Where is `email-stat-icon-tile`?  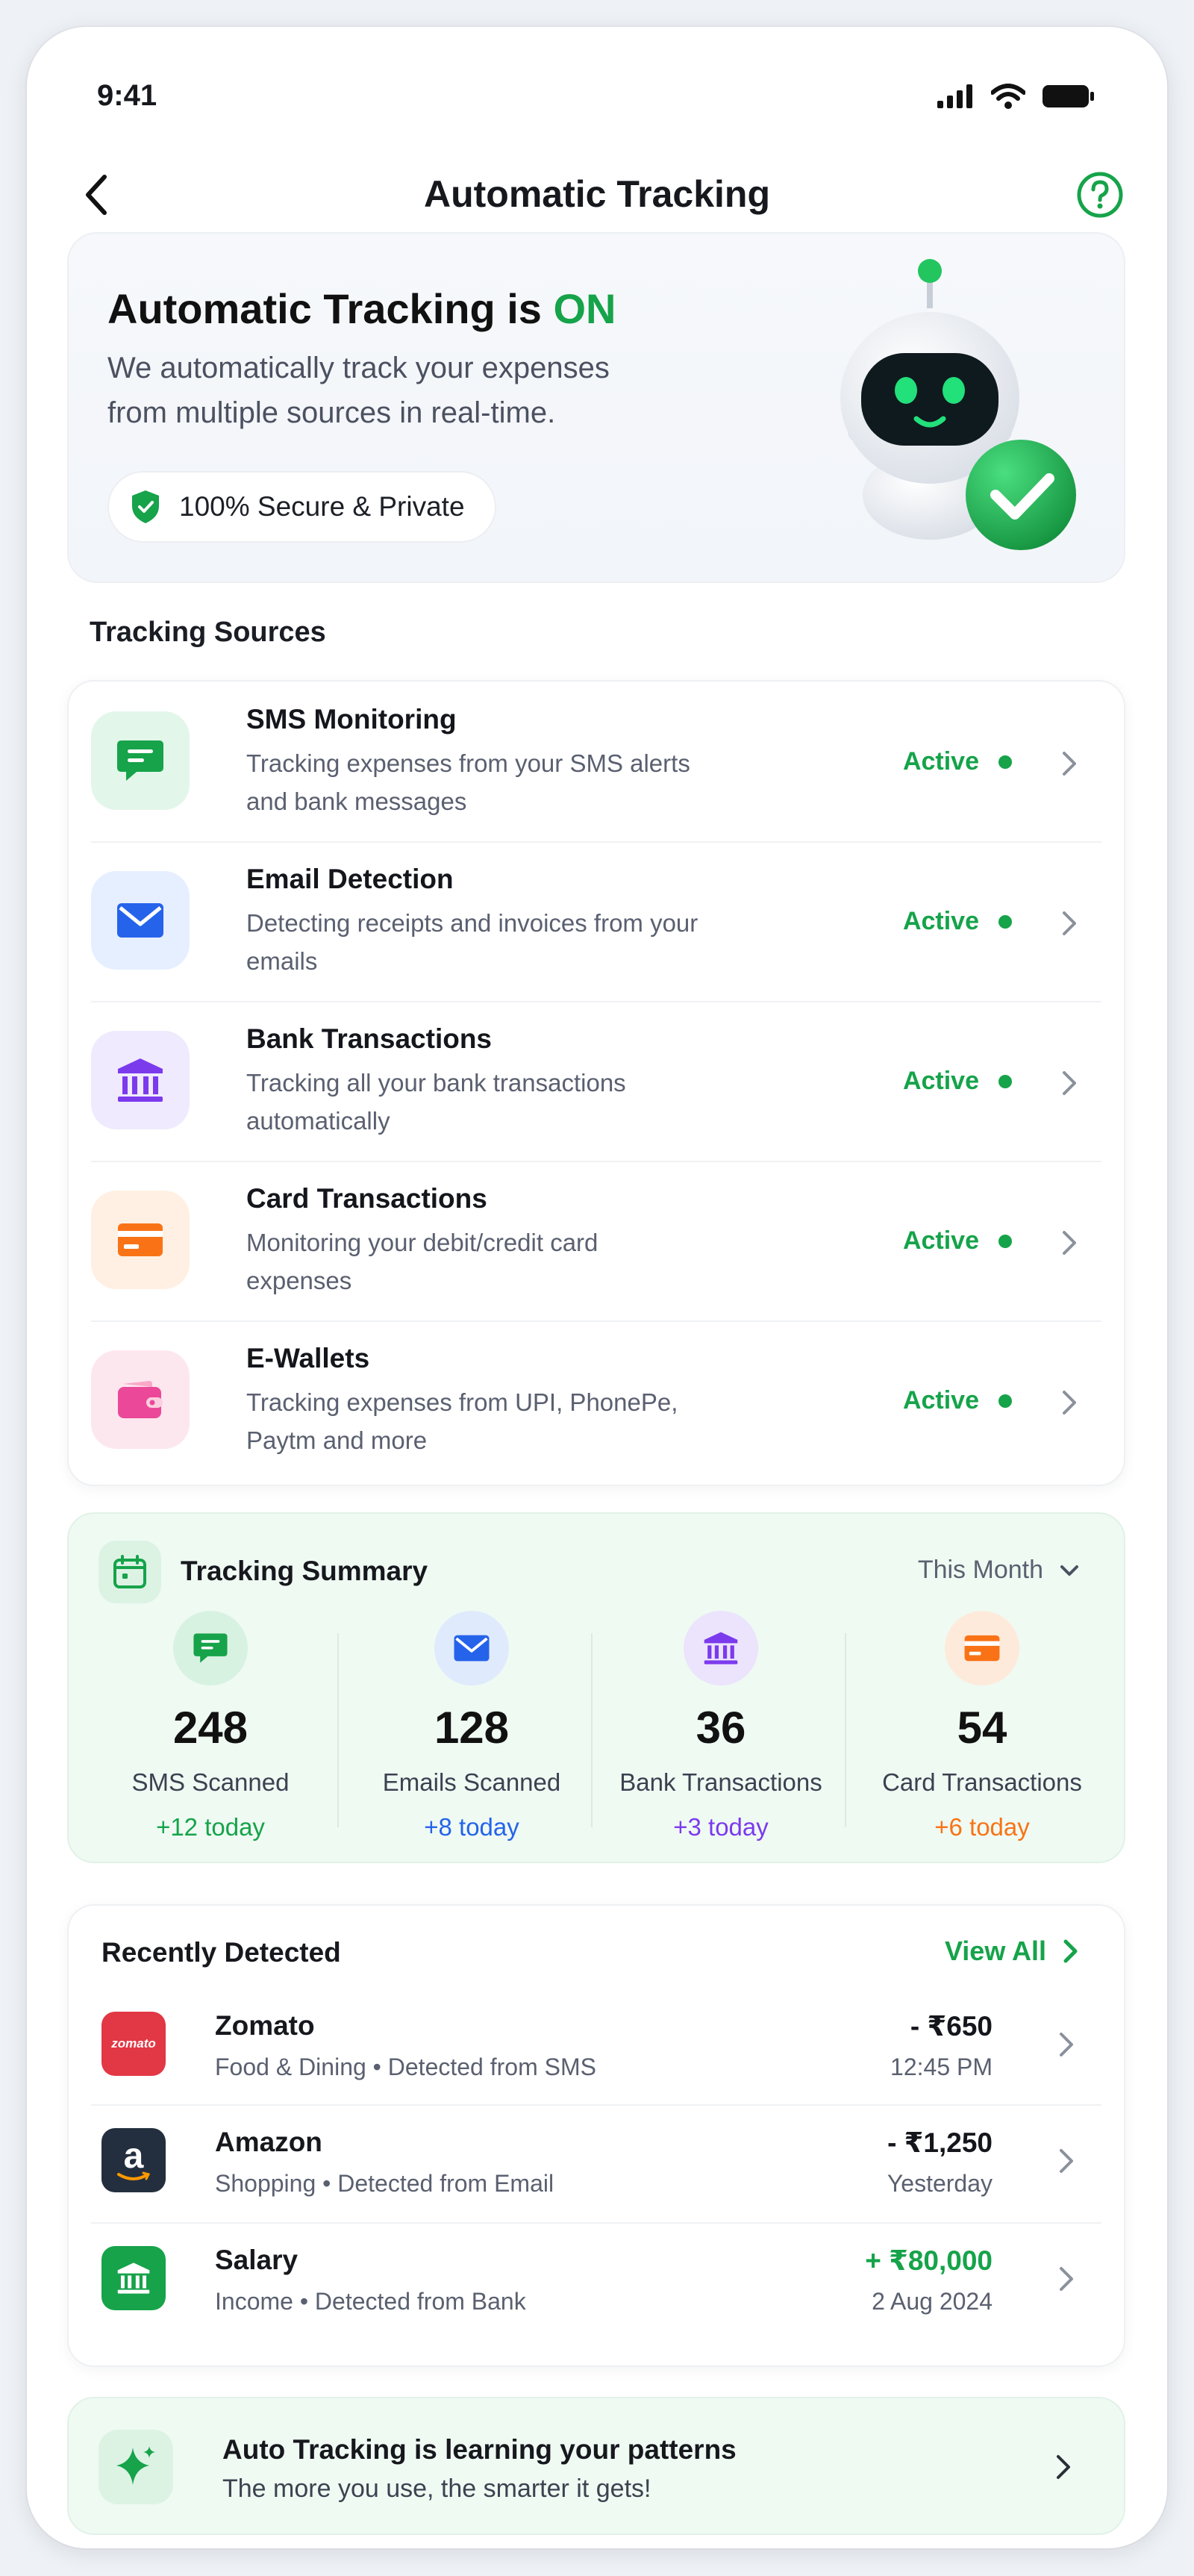 email-stat-icon-tile is located at coordinates (471, 1648).